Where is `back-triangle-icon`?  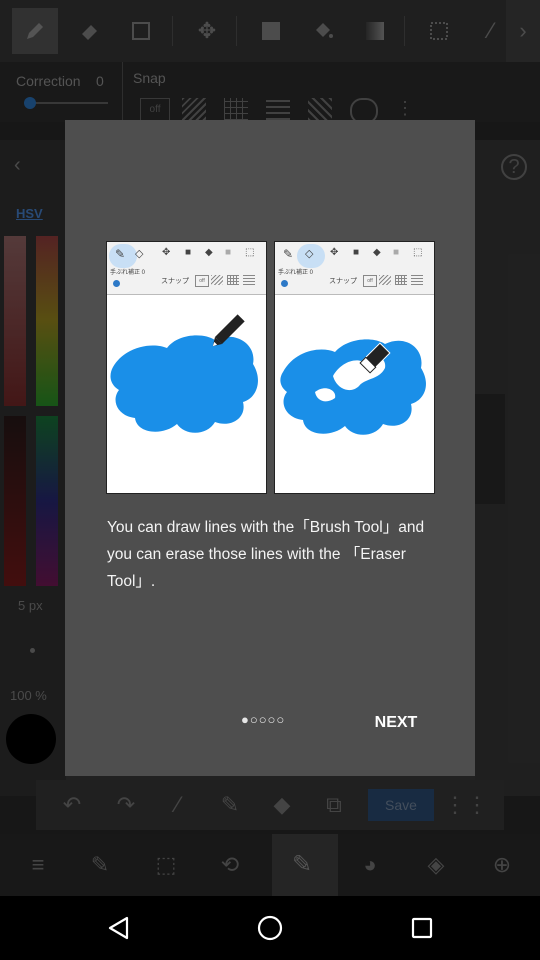
back-triangle-icon is located at coordinates (118, 928).